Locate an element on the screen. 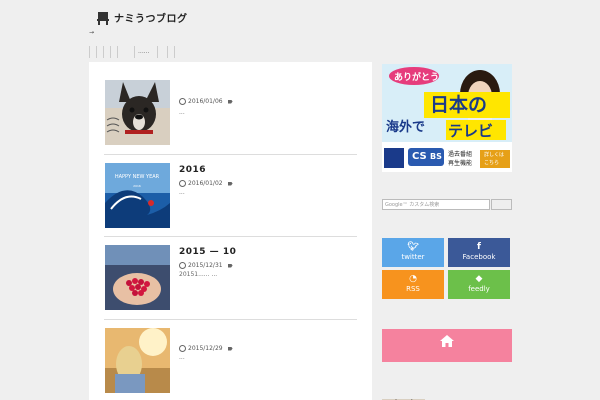  facebook-f-icon: f is located at coordinates (479, 247).